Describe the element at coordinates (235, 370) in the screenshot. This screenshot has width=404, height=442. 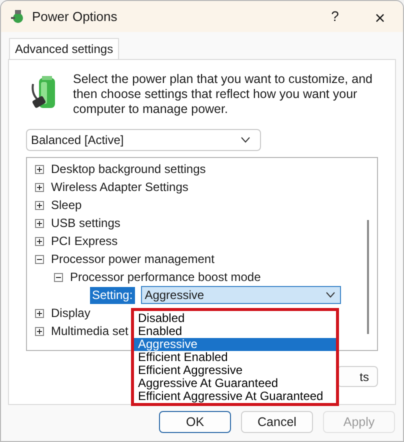
I see `dropdown-option: Efficient Aggressive` at that location.